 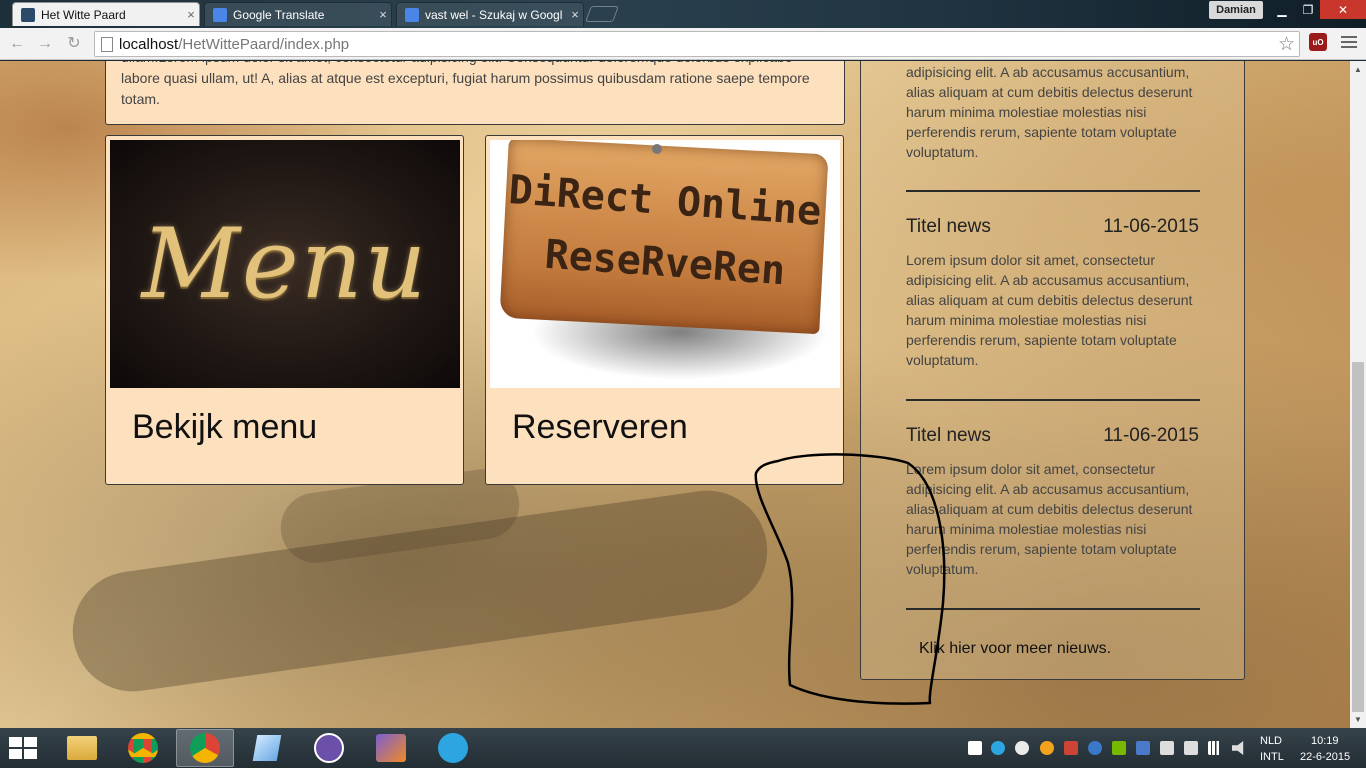 I want to click on tab-het-witte-paard: Het Witte Paard ×, so click(x=106, y=14).